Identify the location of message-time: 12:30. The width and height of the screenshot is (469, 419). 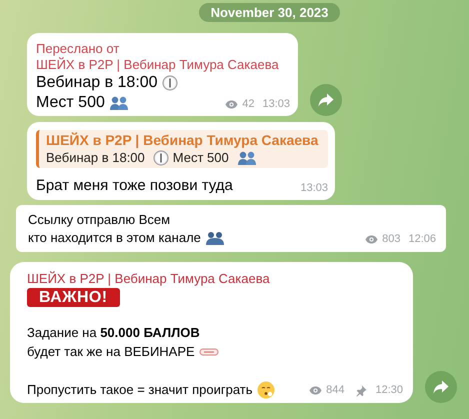
(389, 390).